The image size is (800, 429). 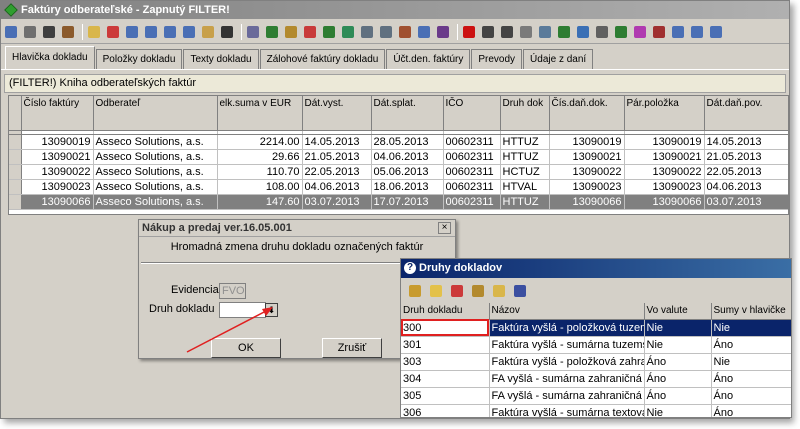 What do you see at coordinates (469, 32) in the screenshot?
I see `record-icon` at bounding box center [469, 32].